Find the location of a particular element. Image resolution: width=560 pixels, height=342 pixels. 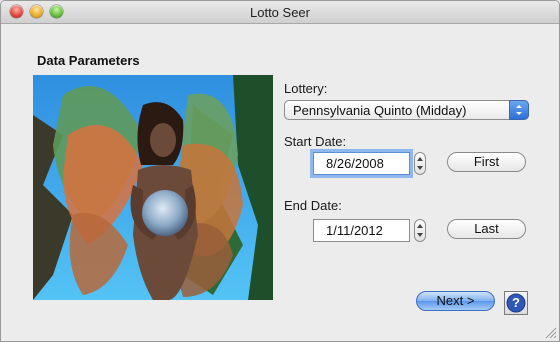

start-date-stepper is located at coordinates (420, 163).